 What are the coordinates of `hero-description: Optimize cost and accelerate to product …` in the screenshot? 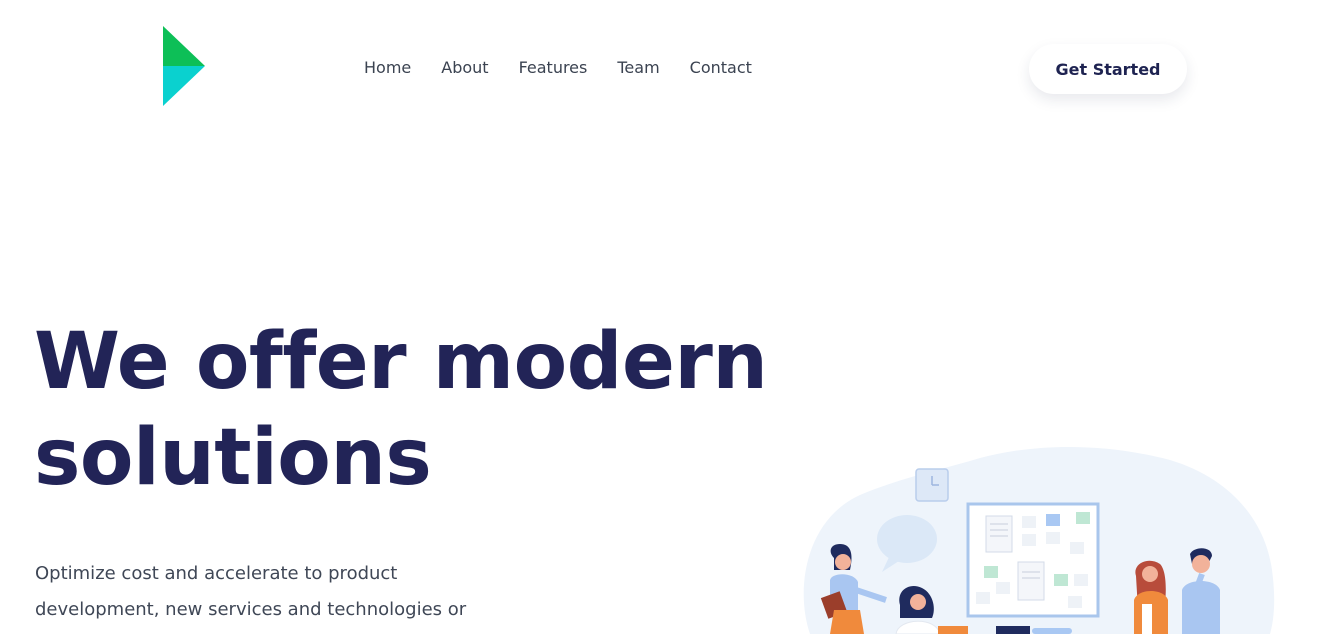 It's located at (251, 591).